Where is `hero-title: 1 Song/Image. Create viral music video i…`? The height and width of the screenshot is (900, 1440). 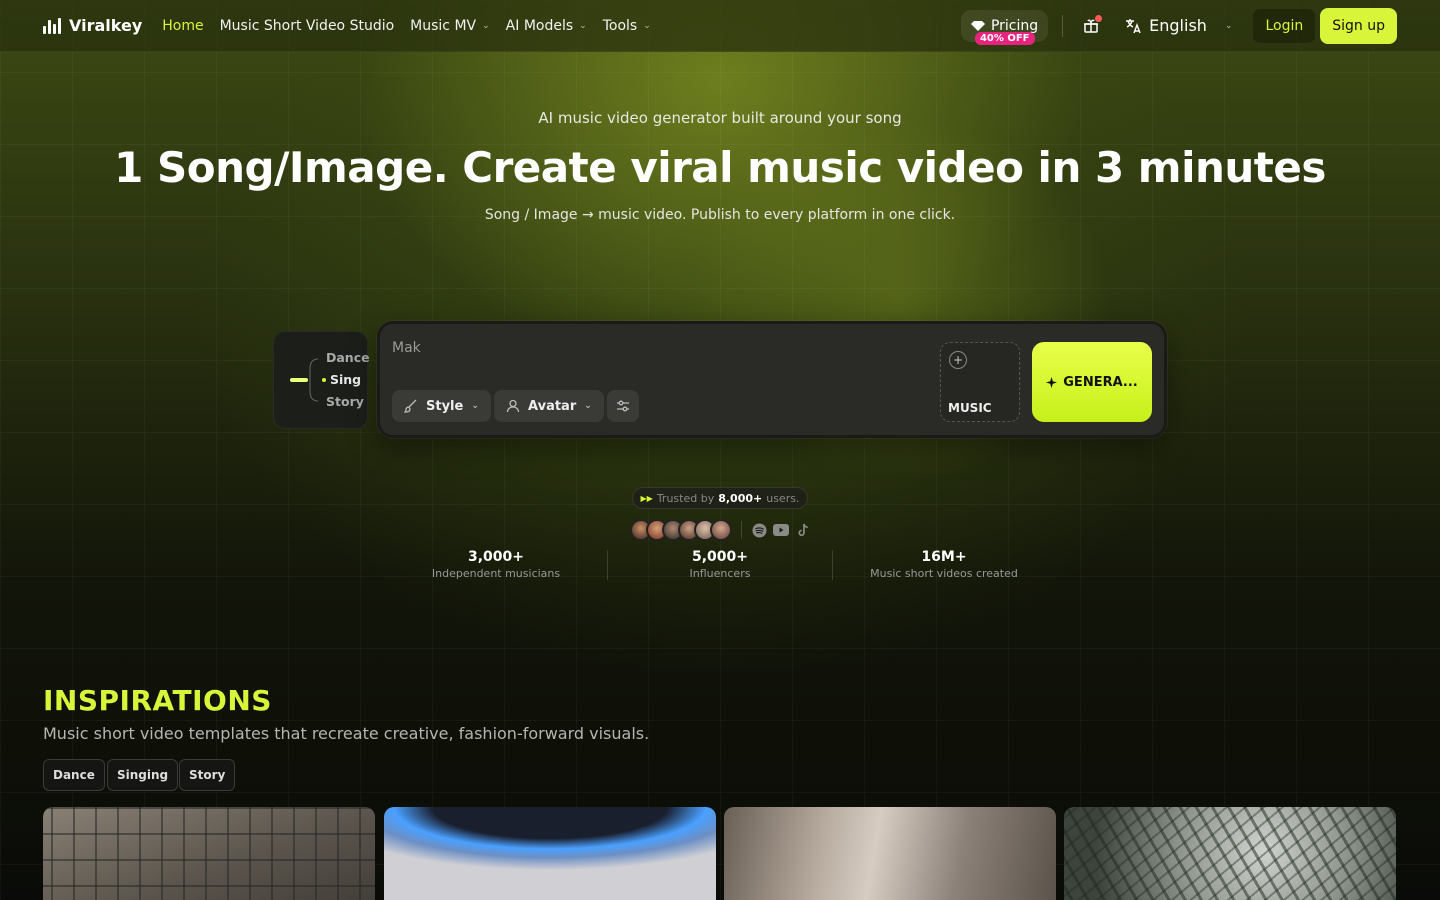
hero-title: 1 Song/Image. Create viral music video i… is located at coordinates (720, 167).